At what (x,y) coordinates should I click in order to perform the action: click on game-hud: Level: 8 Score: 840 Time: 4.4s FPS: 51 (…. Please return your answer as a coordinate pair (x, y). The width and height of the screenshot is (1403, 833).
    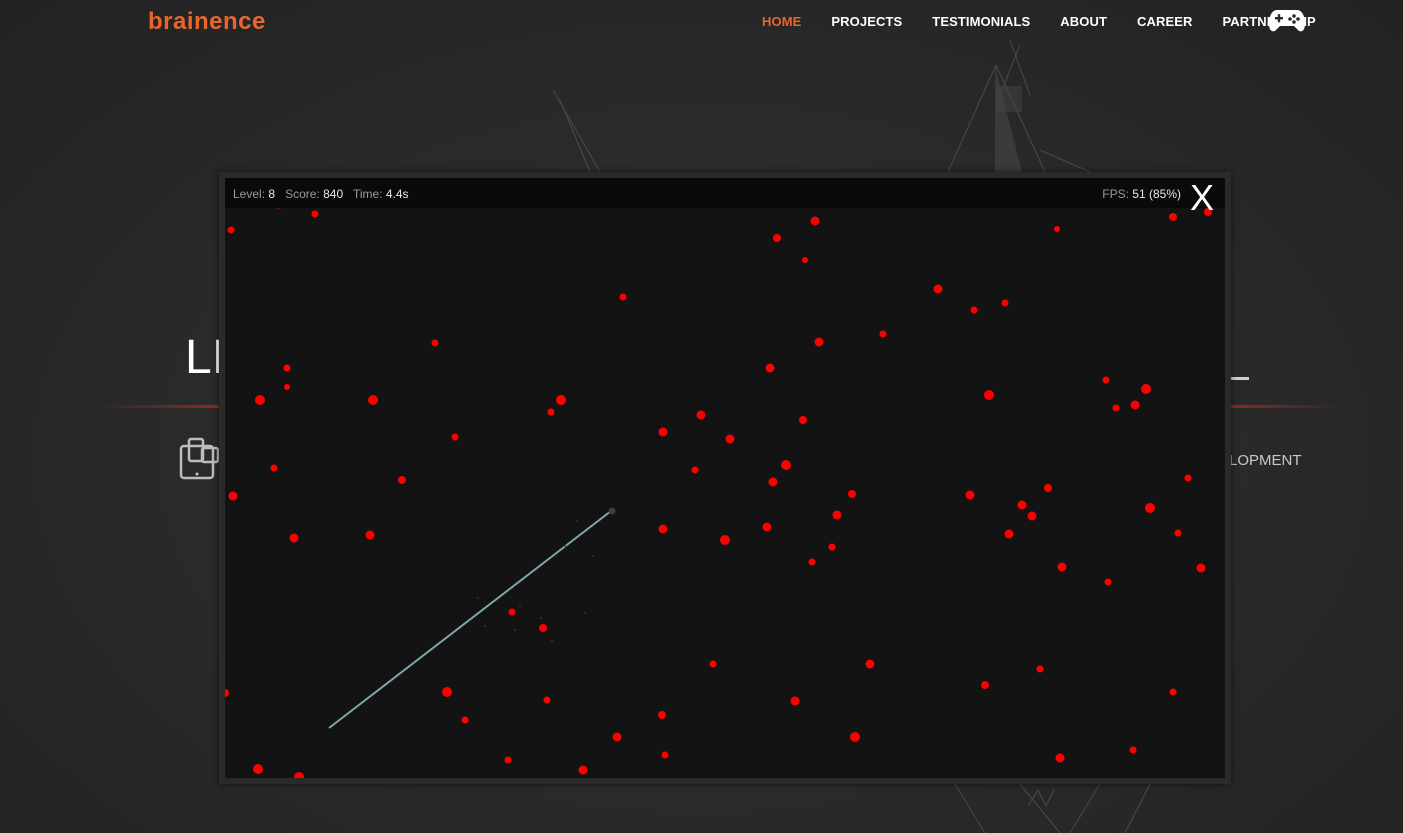
    Looking at the image, I should click on (725, 193).